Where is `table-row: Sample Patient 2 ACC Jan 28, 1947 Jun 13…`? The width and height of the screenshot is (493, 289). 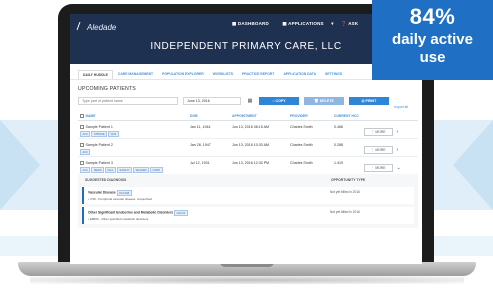
table-row: Sample Patient 2 ACC Jan 28, 1947 Jun 13… is located at coordinates (248, 147).